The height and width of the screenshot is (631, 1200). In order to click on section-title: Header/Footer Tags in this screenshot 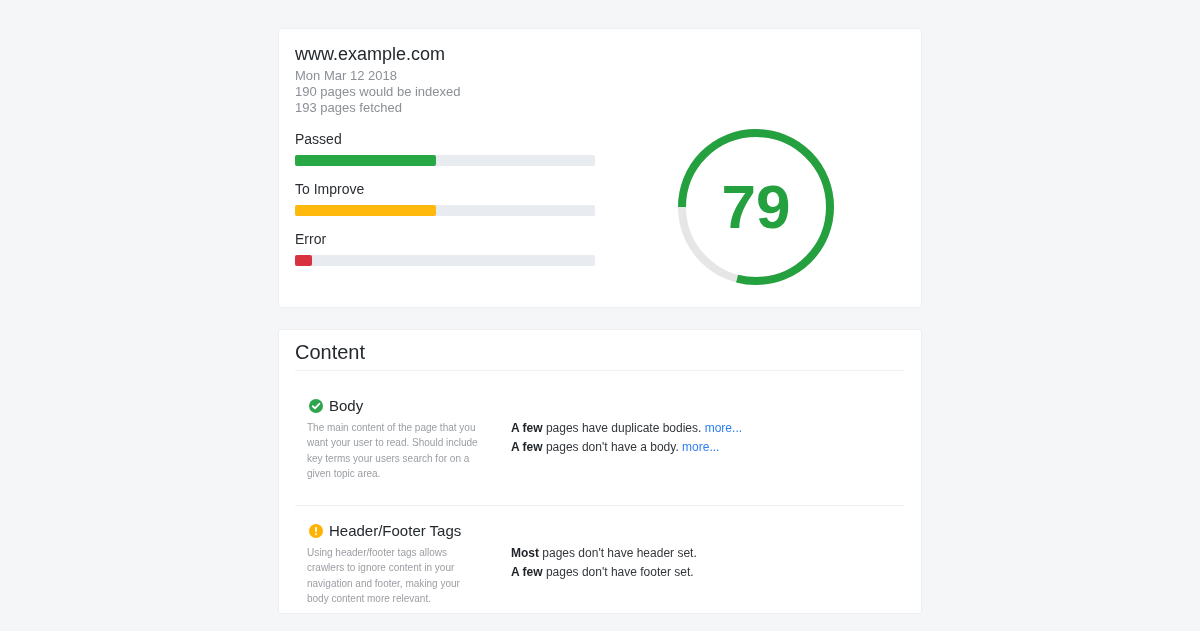, I will do `click(395, 531)`.